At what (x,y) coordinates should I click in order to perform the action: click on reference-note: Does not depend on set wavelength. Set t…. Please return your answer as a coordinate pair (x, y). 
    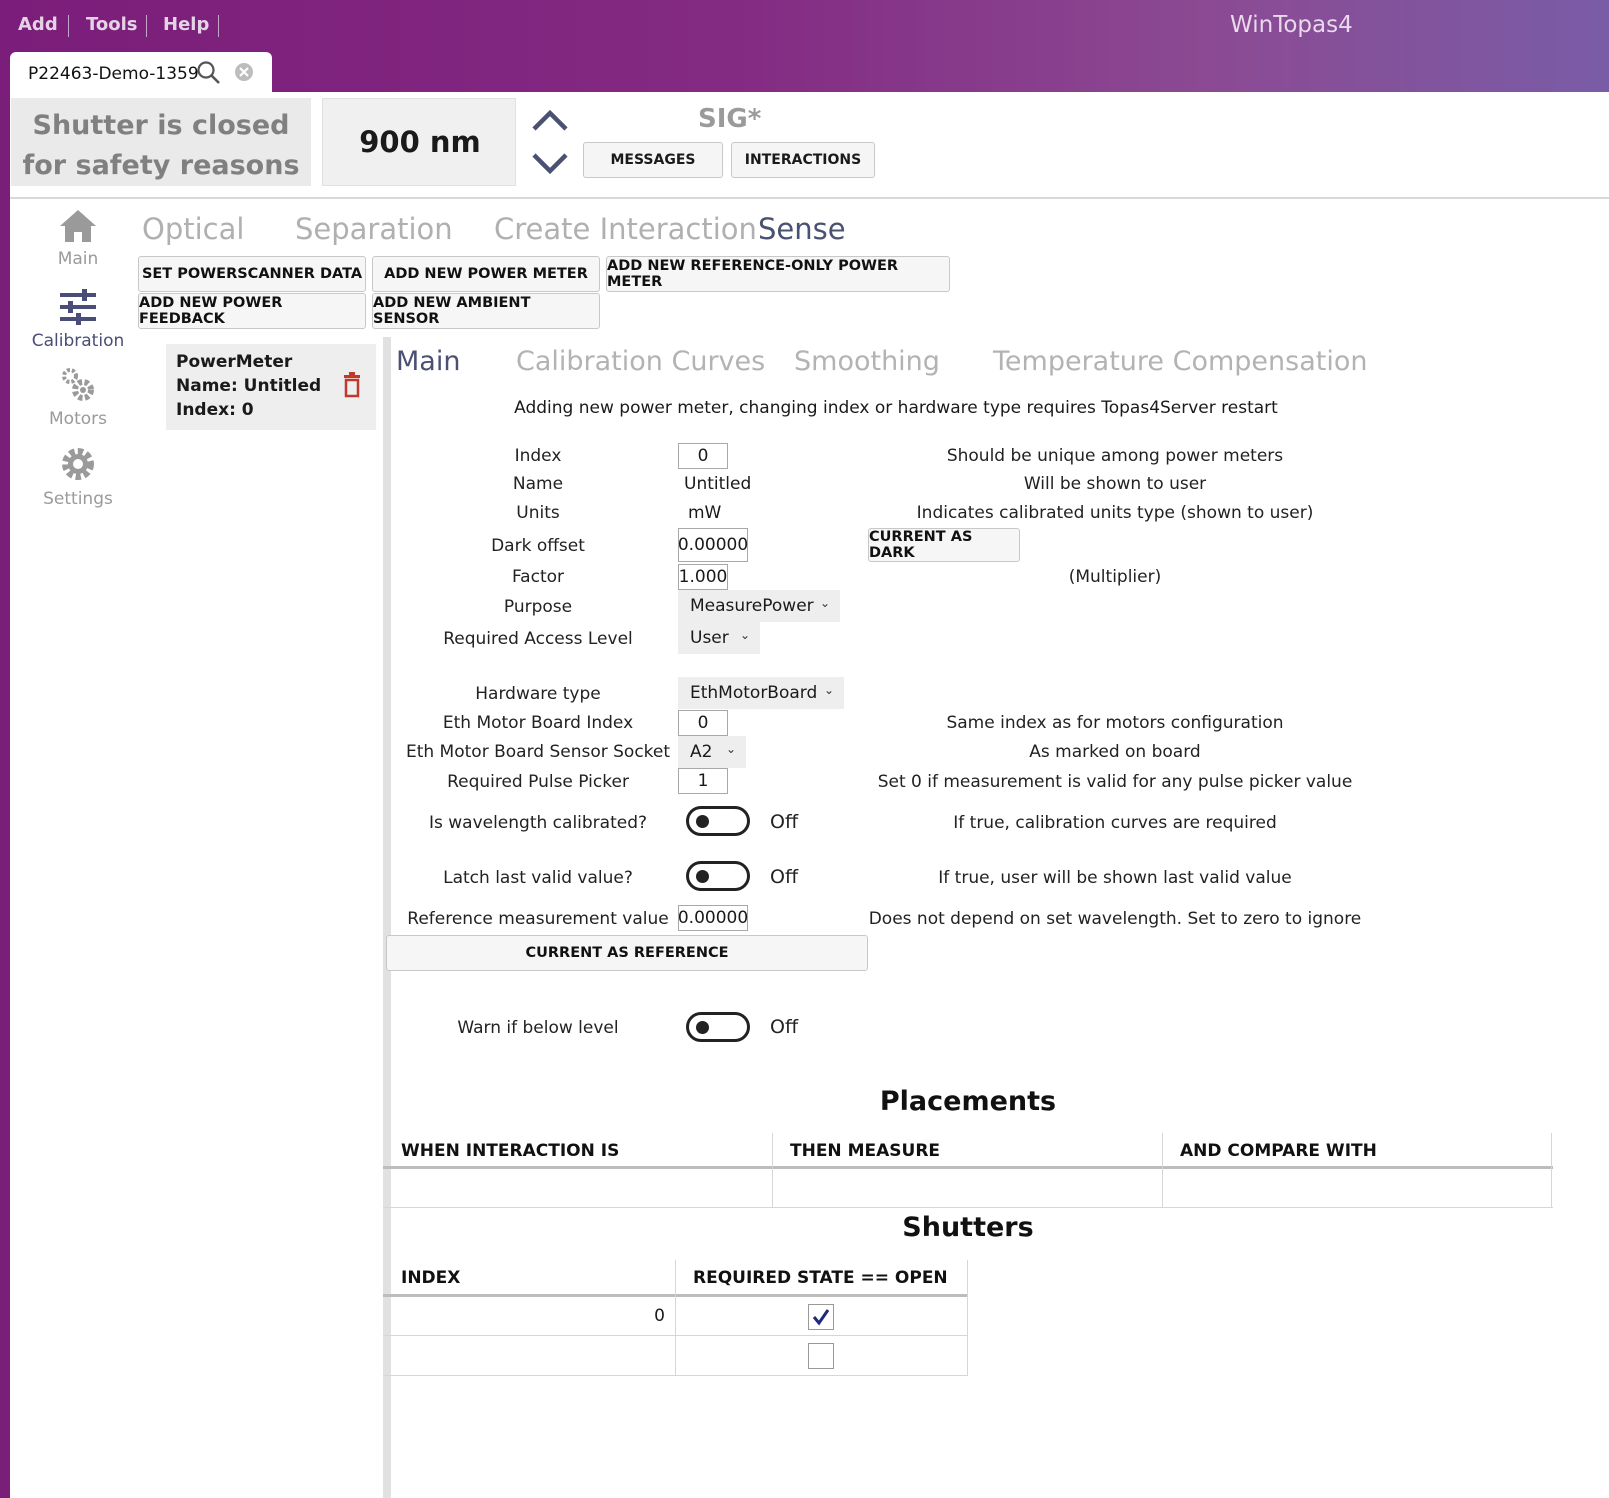
    Looking at the image, I should click on (1115, 919).